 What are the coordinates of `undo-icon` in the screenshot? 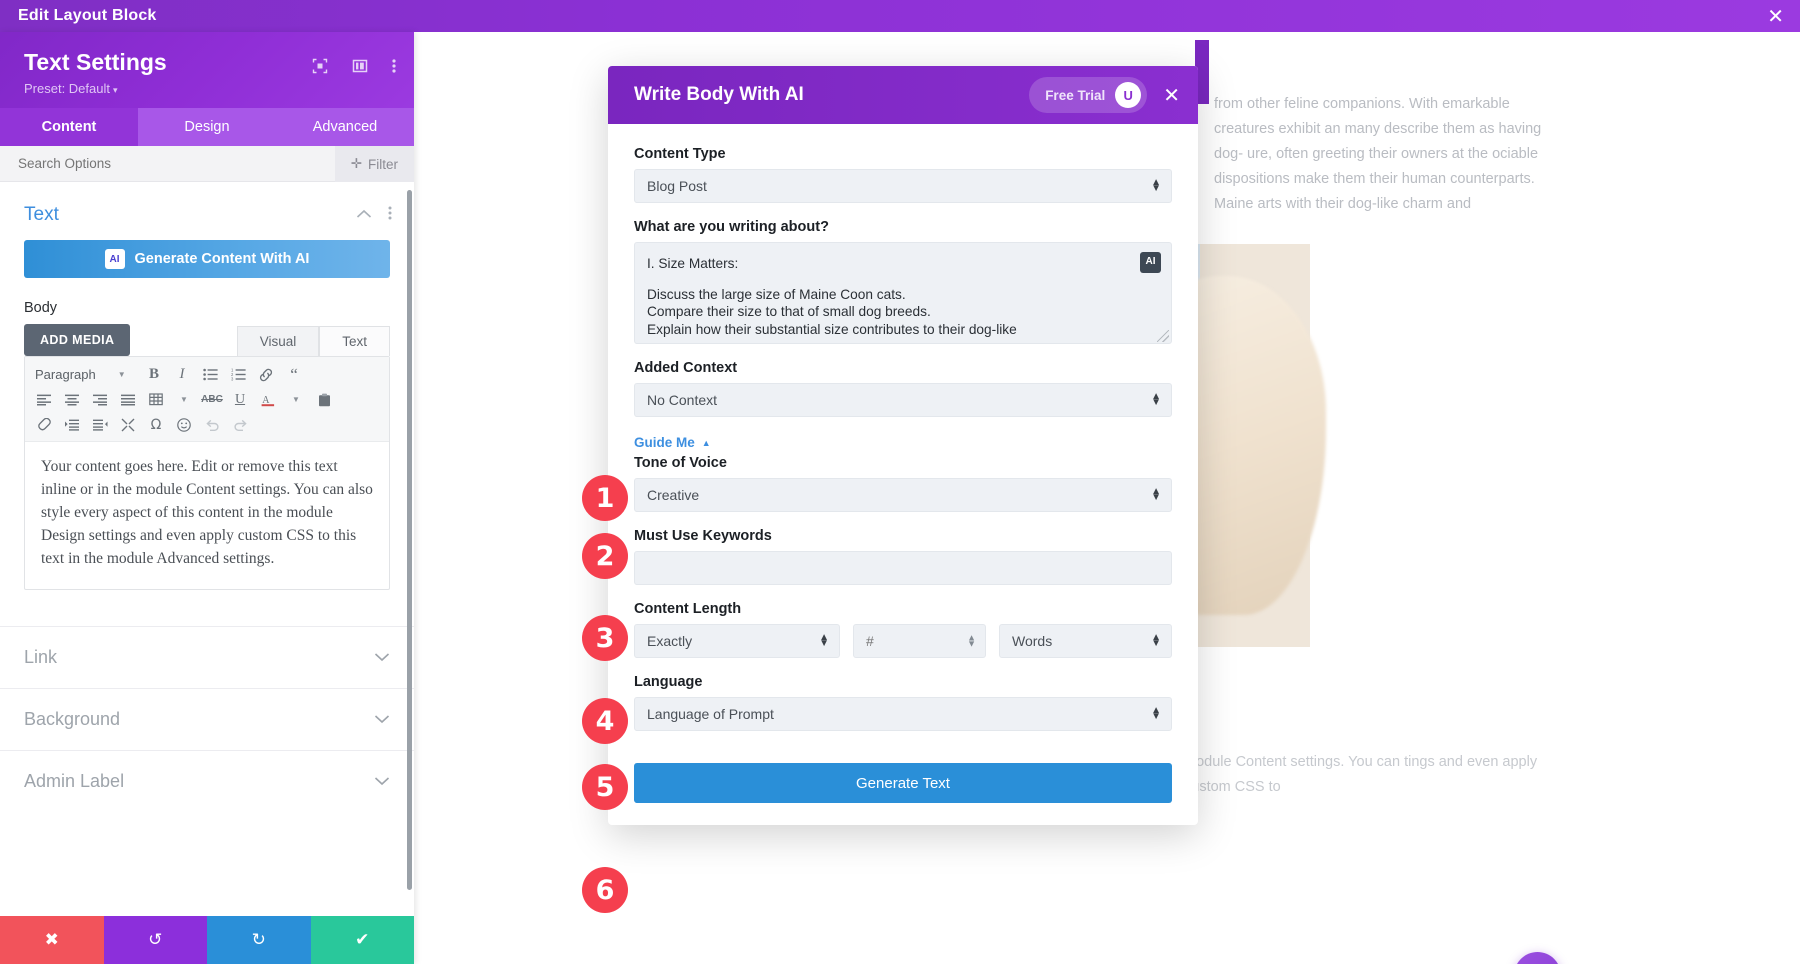 It's located at (212, 425).